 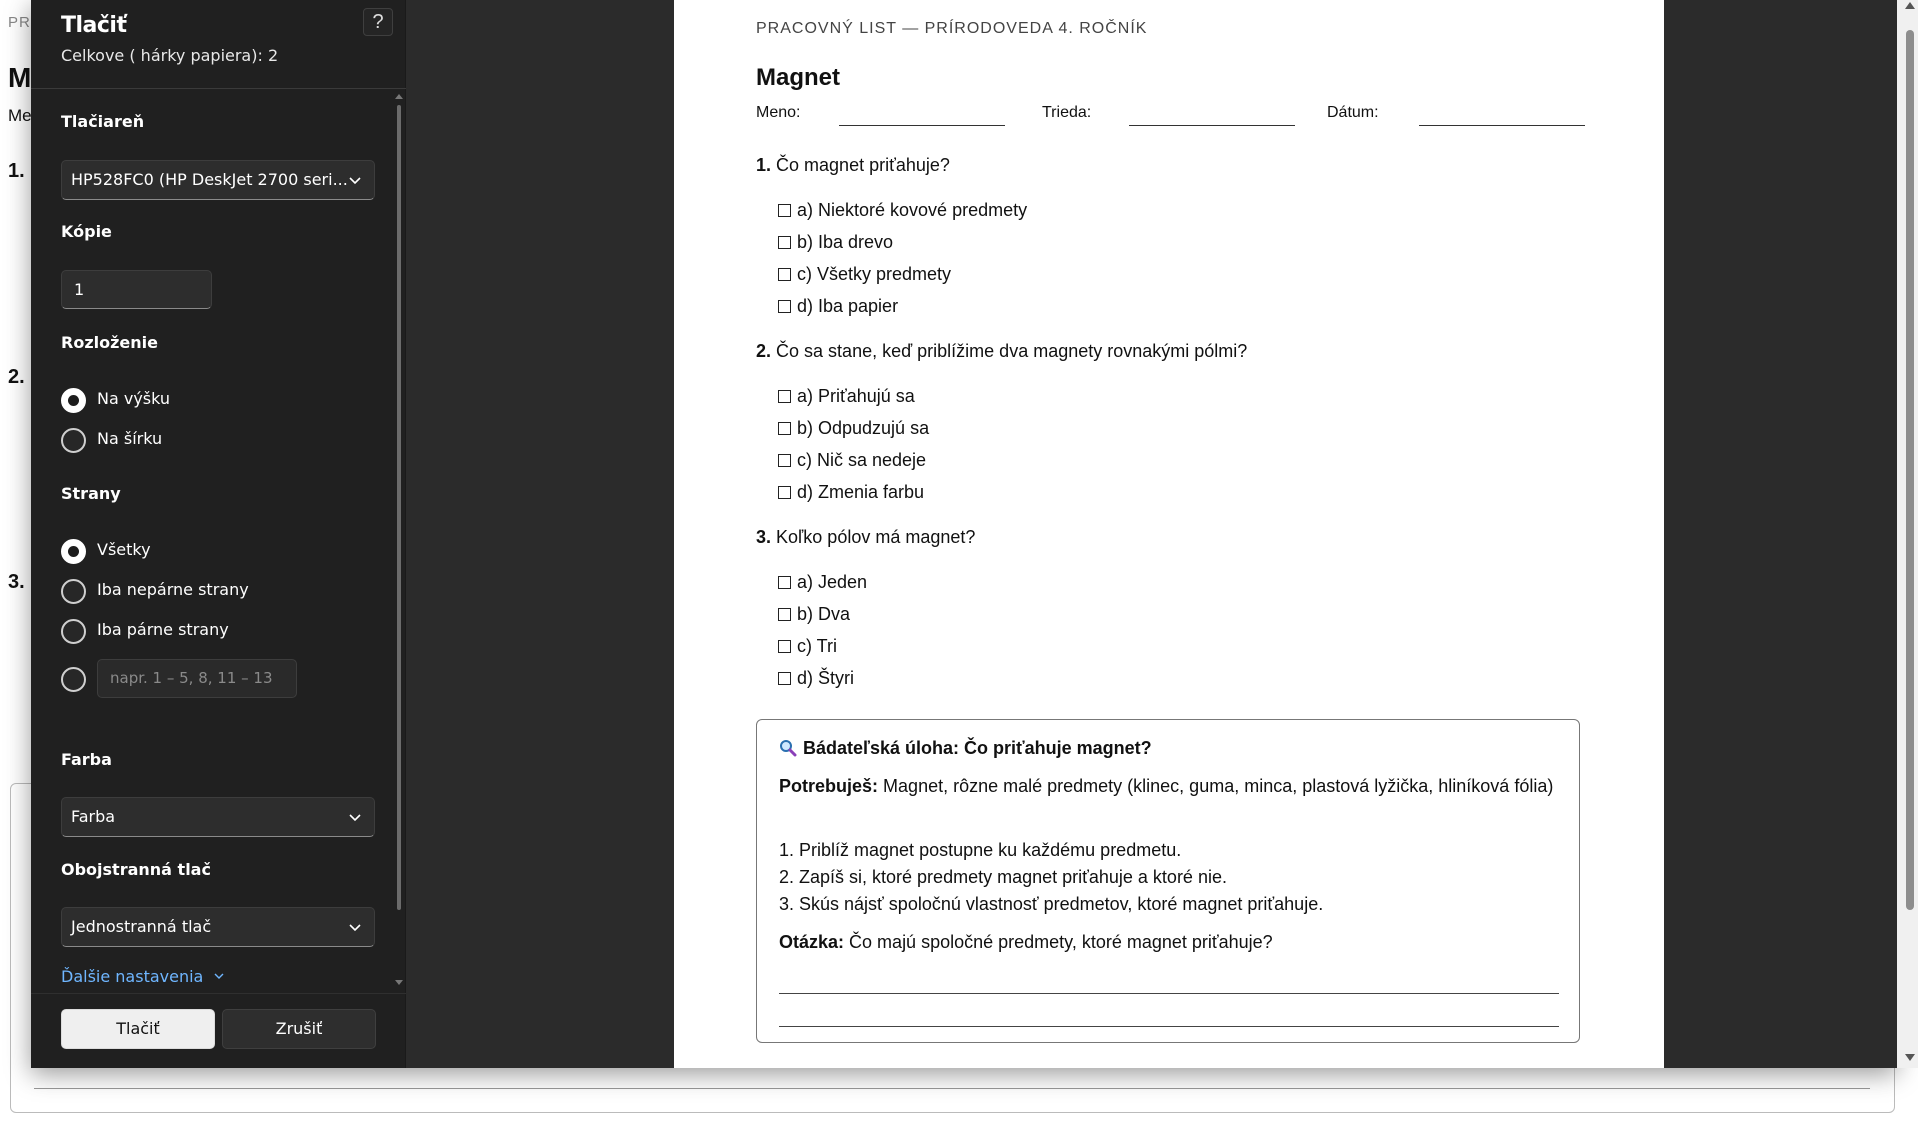 I want to click on more-settings-label: Ďalšie nastavenia, so click(x=132, y=976).